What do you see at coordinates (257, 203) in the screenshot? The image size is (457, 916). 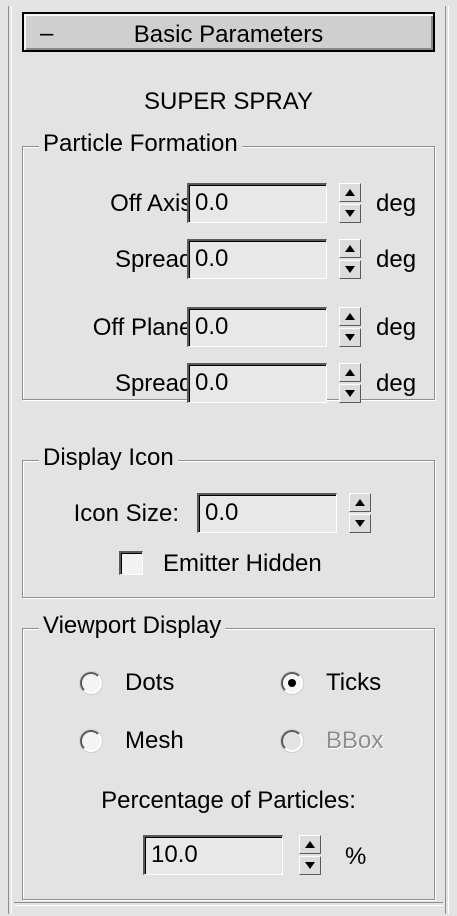 I see `off-axis-input: 0.0` at bounding box center [257, 203].